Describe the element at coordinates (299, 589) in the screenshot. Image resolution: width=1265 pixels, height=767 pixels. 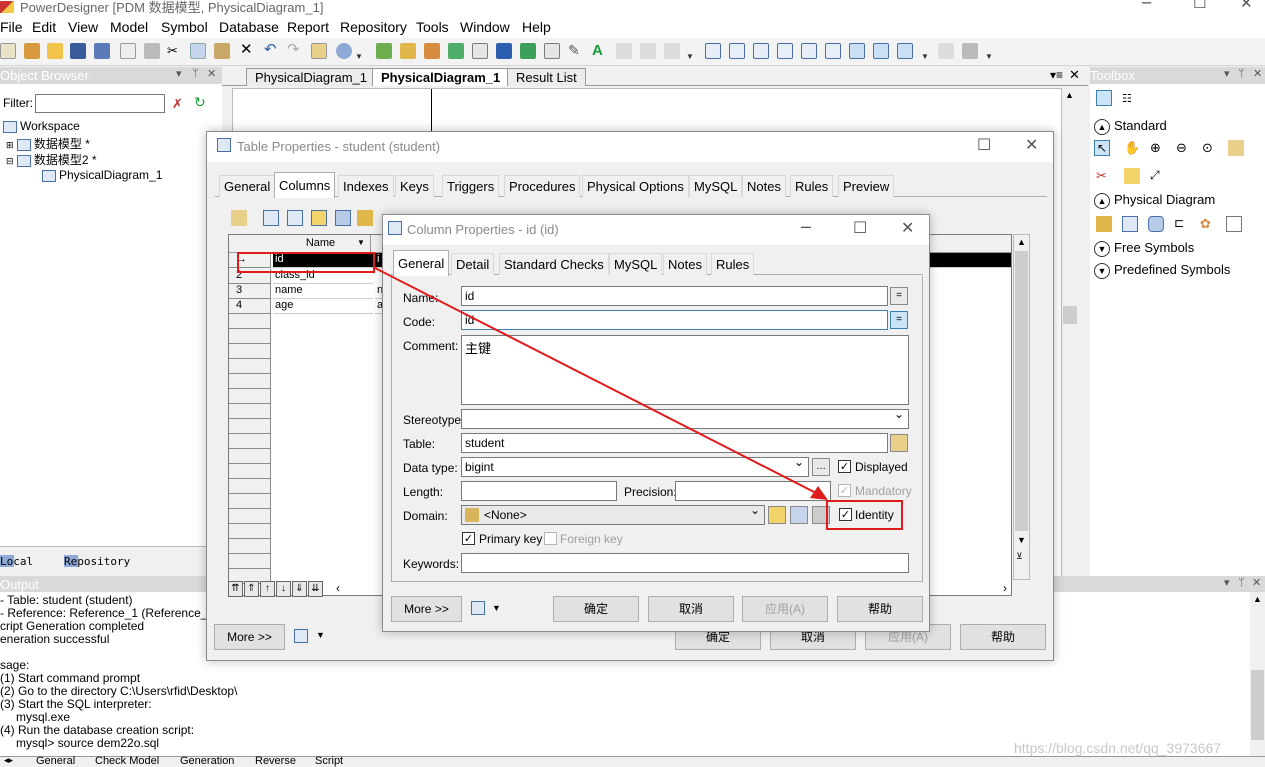
I see `move-down-page-icon: ⇓` at that location.